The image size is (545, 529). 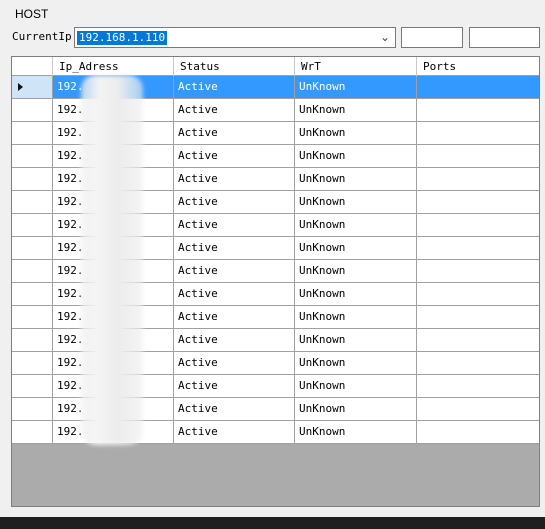 What do you see at coordinates (122, 38) in the screenshot?
I see `current-ip-value: 192.168.1.110` at bounding box center [122, 38].